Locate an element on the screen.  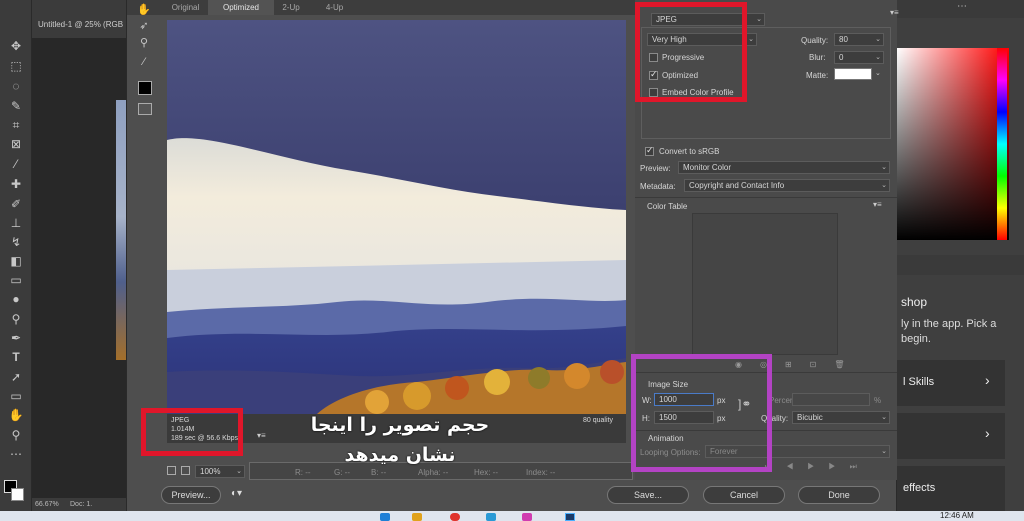
marquee-tool-icon: ⬚ is located at coordinates (16, 66).